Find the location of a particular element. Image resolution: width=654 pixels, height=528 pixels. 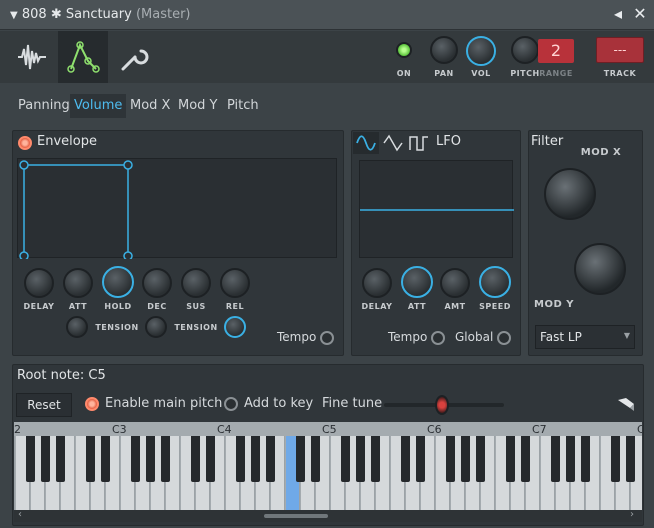

pitch-range-display: 2 is located at coordinates (556, 51).